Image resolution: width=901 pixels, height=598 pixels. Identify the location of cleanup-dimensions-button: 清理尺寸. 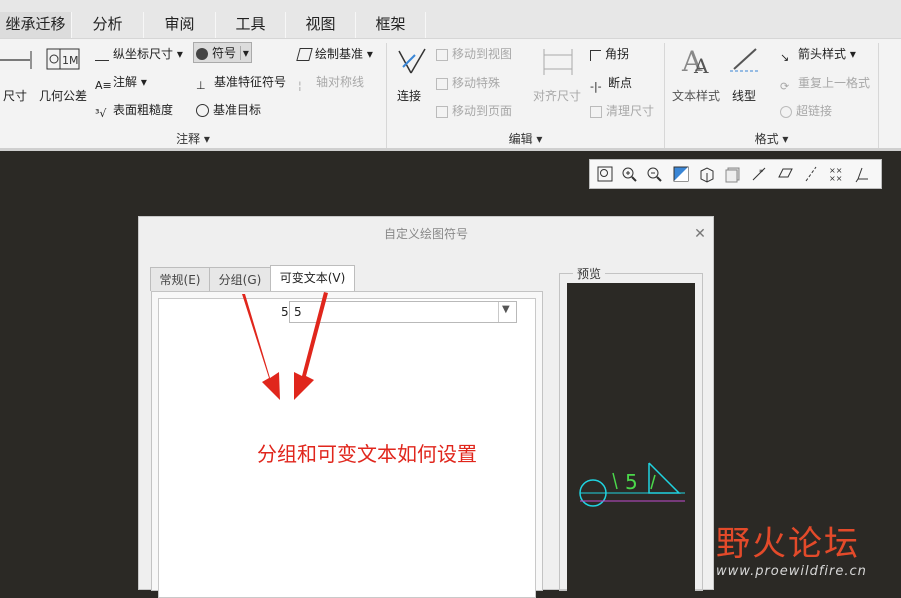
(622, 110).